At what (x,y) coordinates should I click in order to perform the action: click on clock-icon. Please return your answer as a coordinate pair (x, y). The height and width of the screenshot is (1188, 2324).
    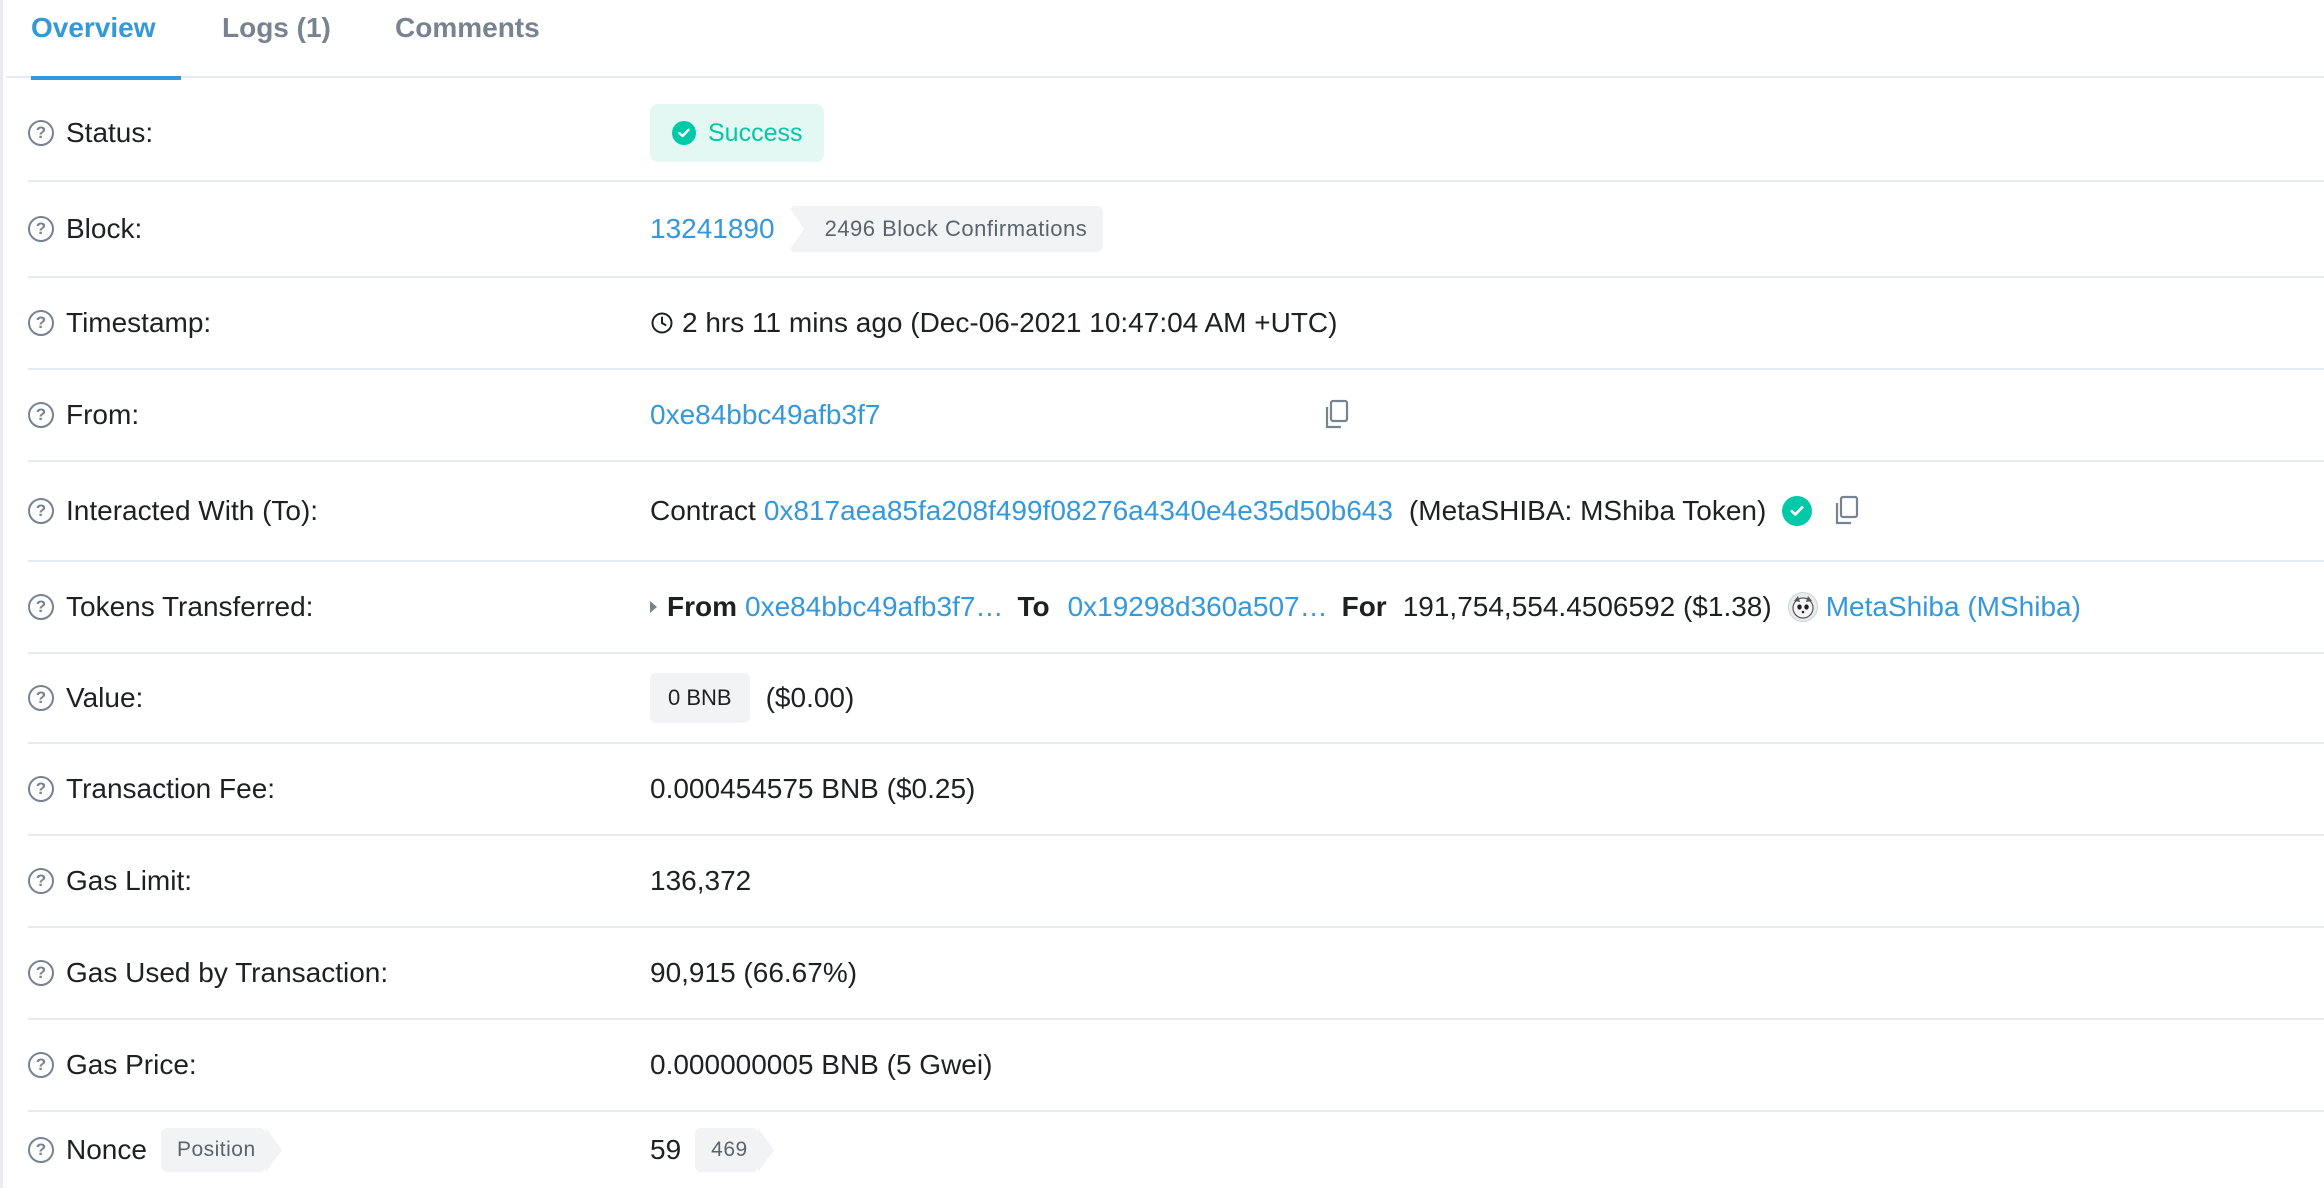
    Looking at the image, I should click on (662, 323).